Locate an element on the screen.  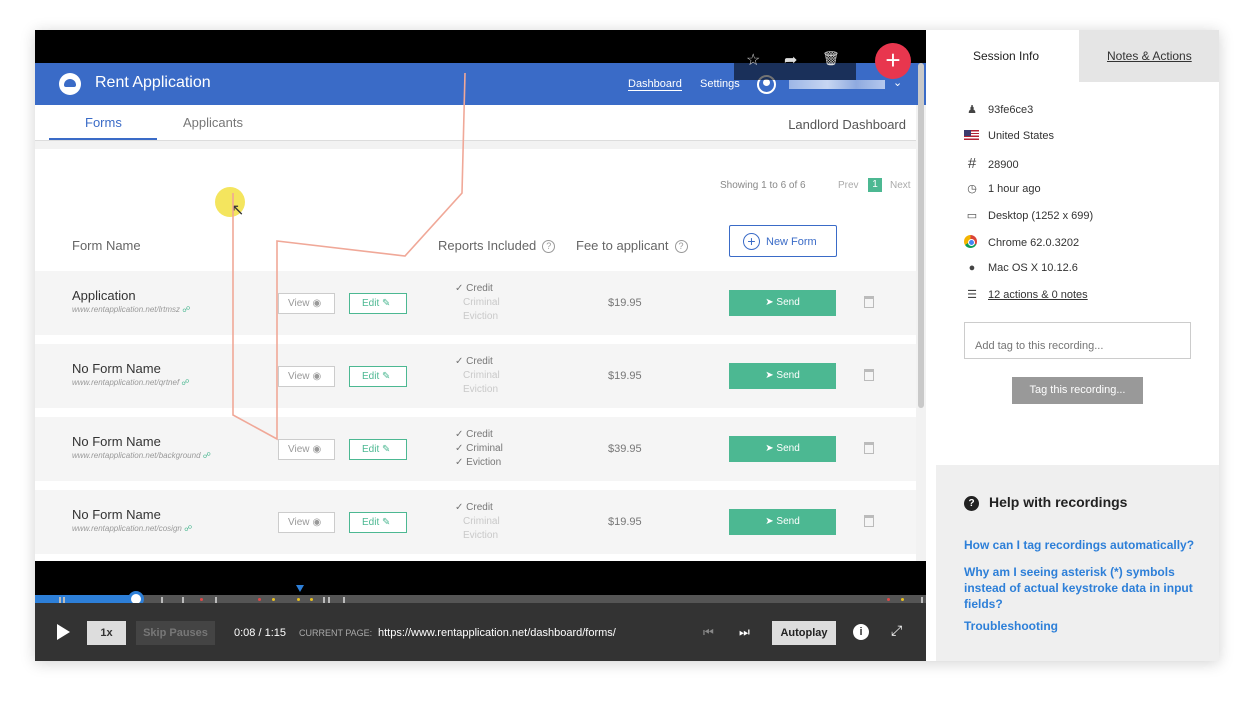
plus-icon: + is located at coordinates (893, 60).